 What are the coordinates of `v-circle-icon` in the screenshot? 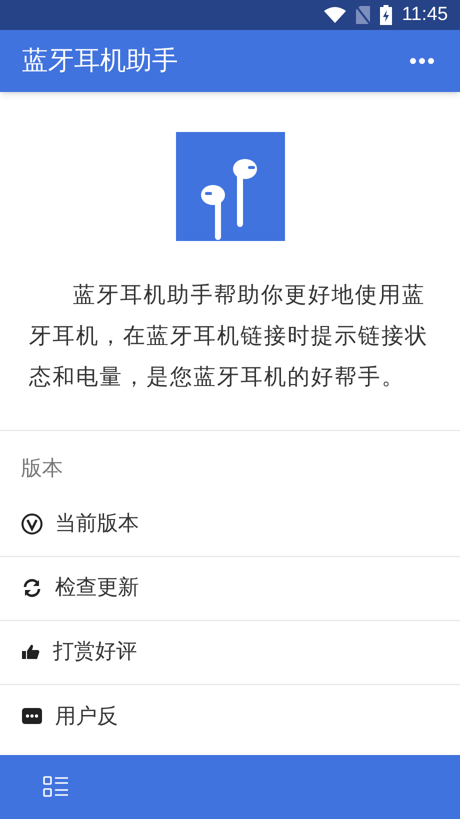 It's located at (32, 524).